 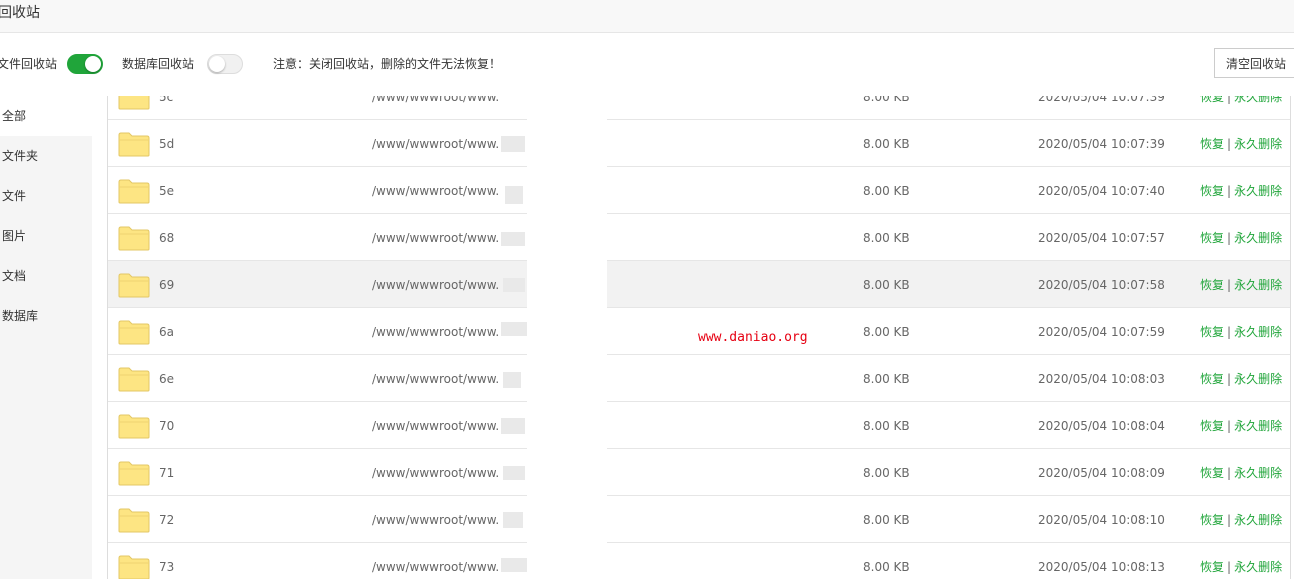 I want to click on sidebar-item-label: 文件, so click(x=14, y=196).